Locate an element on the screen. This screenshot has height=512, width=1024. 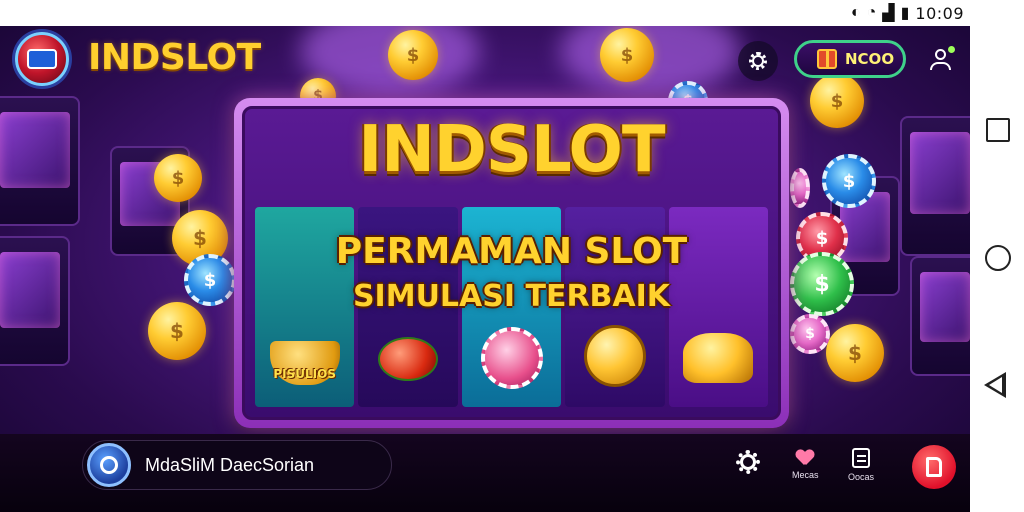
balance-button: NCOO is located at coordinates (850, 59).